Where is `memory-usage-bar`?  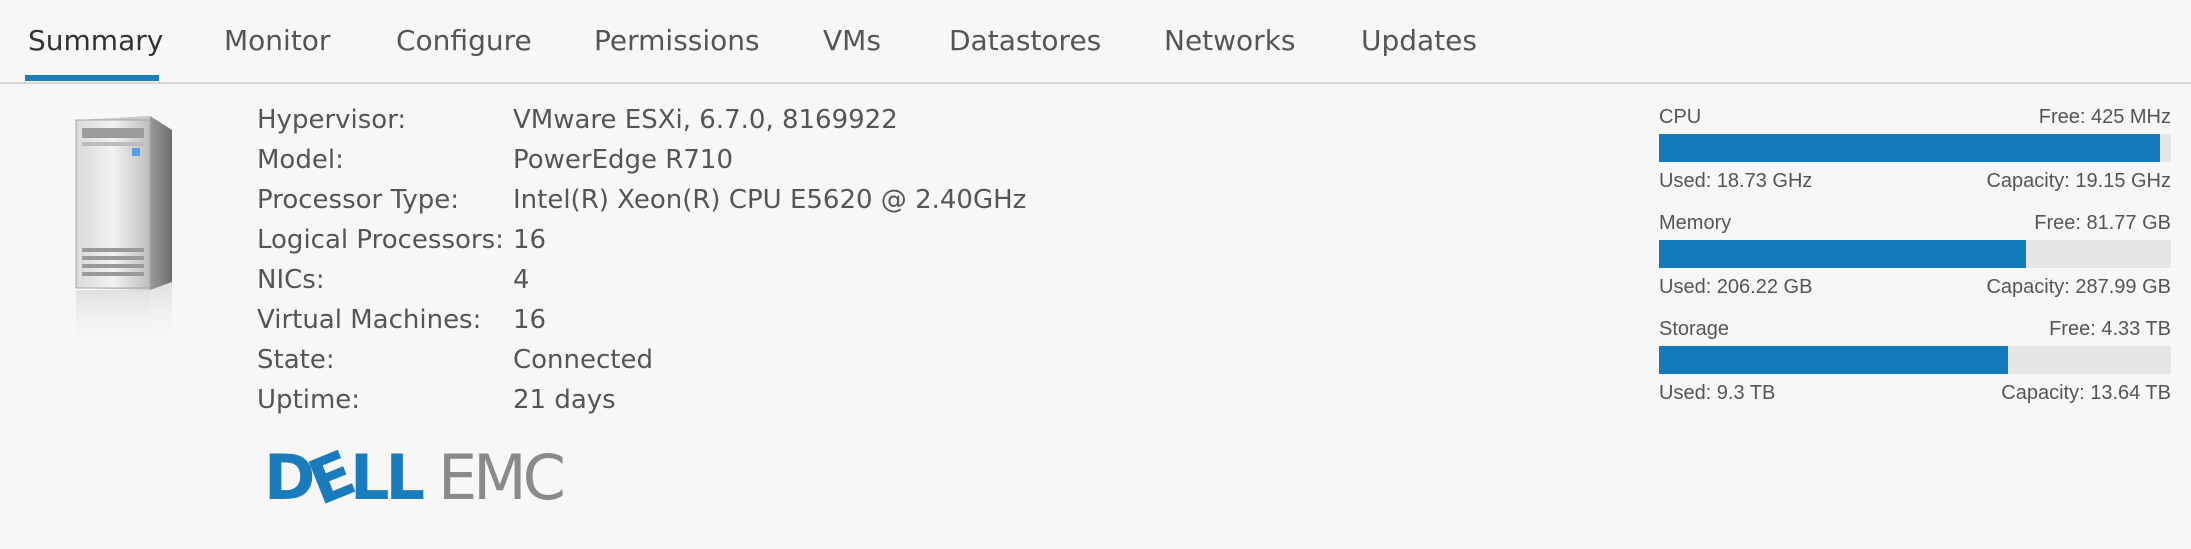 memory-usage-bar is located at coordinates (1915, 254).